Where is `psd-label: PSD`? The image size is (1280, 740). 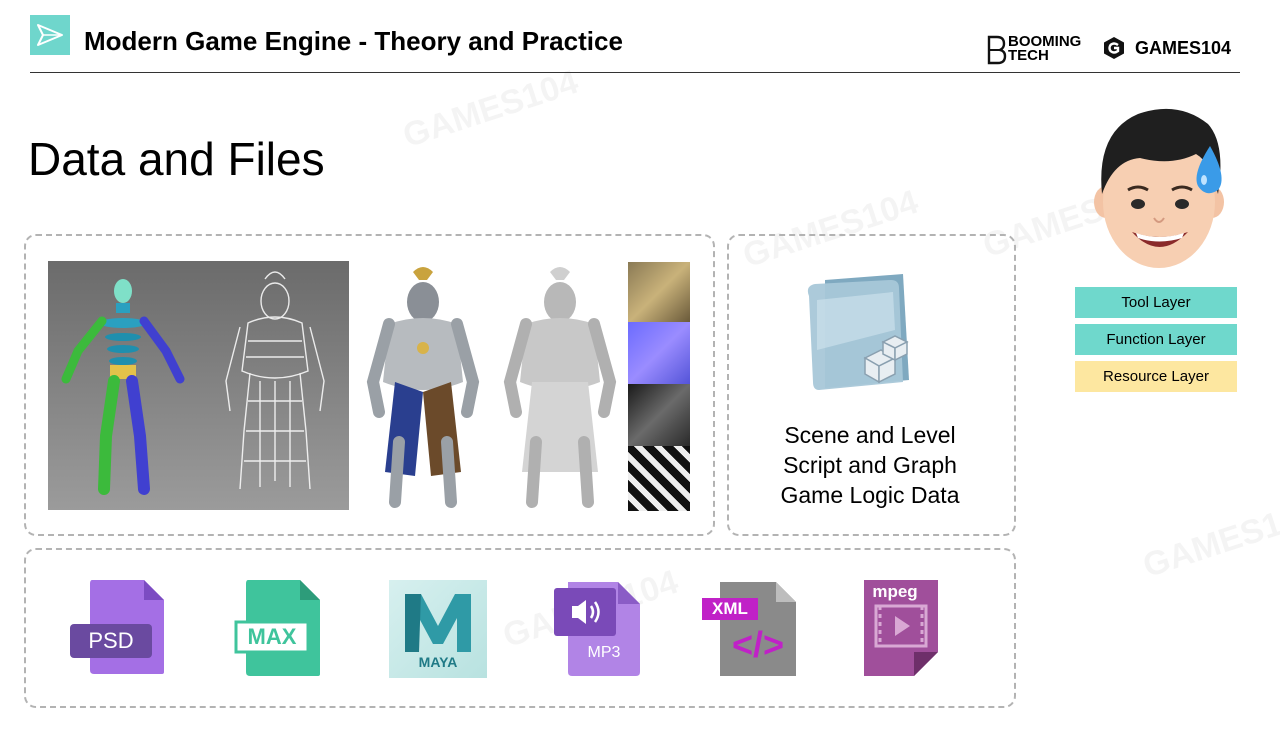
psd-label: PSD is located at coordinates (111, 640).